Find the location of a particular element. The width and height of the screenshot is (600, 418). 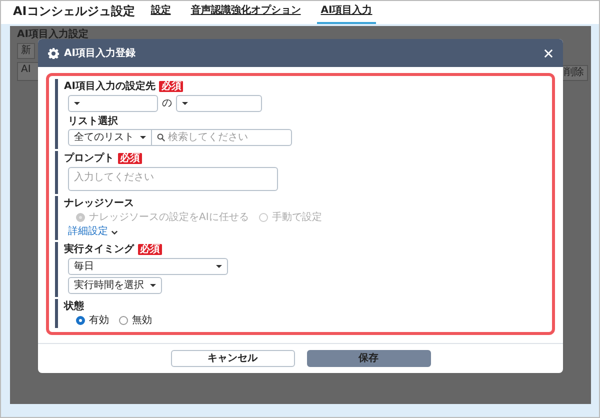

close-icon is located at coordinates (548, 53).